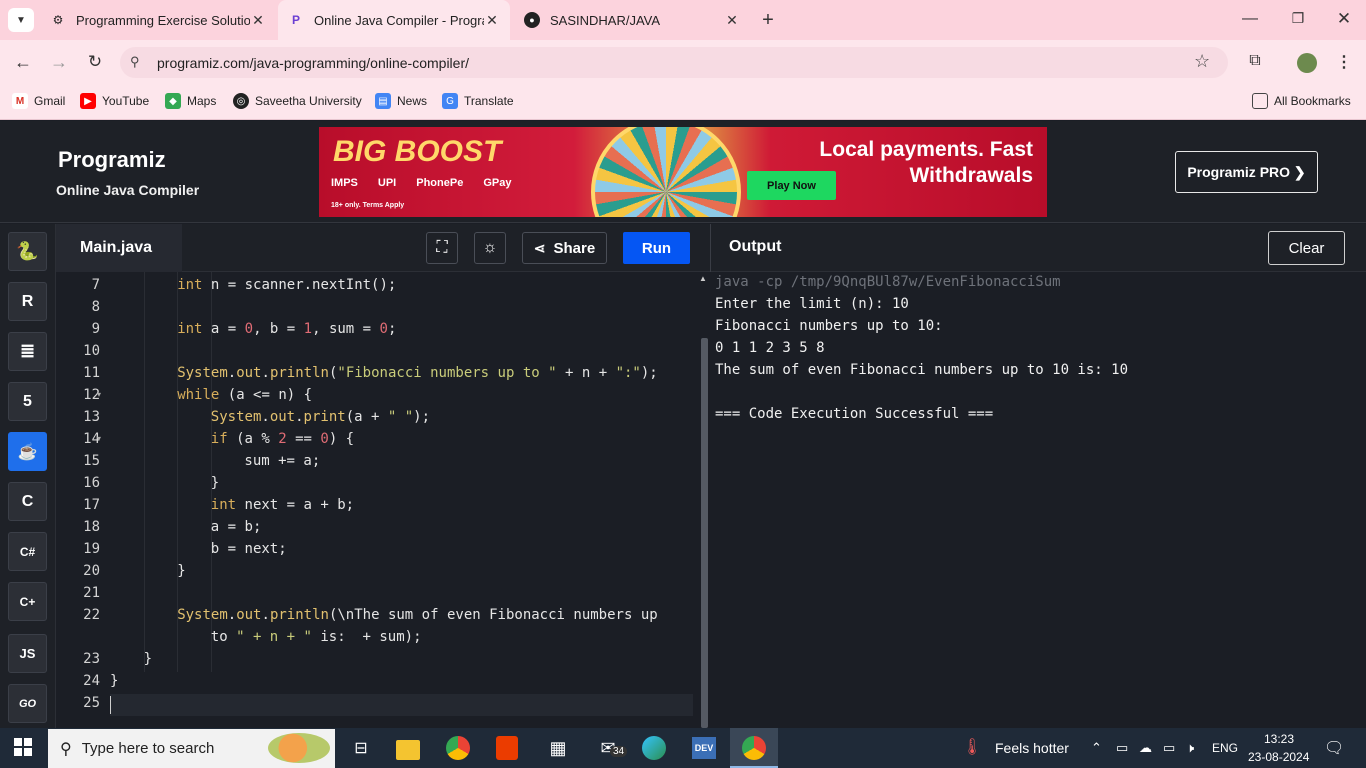 The image size is (1366, 768). I want to click on bookmark-maps: ◆ Maps, so click(190, 101).